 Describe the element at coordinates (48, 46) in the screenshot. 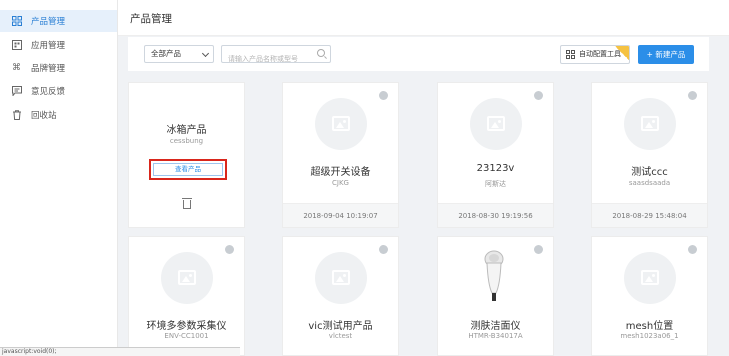

I see `sidebar-item-label: 应用管理` at that location.